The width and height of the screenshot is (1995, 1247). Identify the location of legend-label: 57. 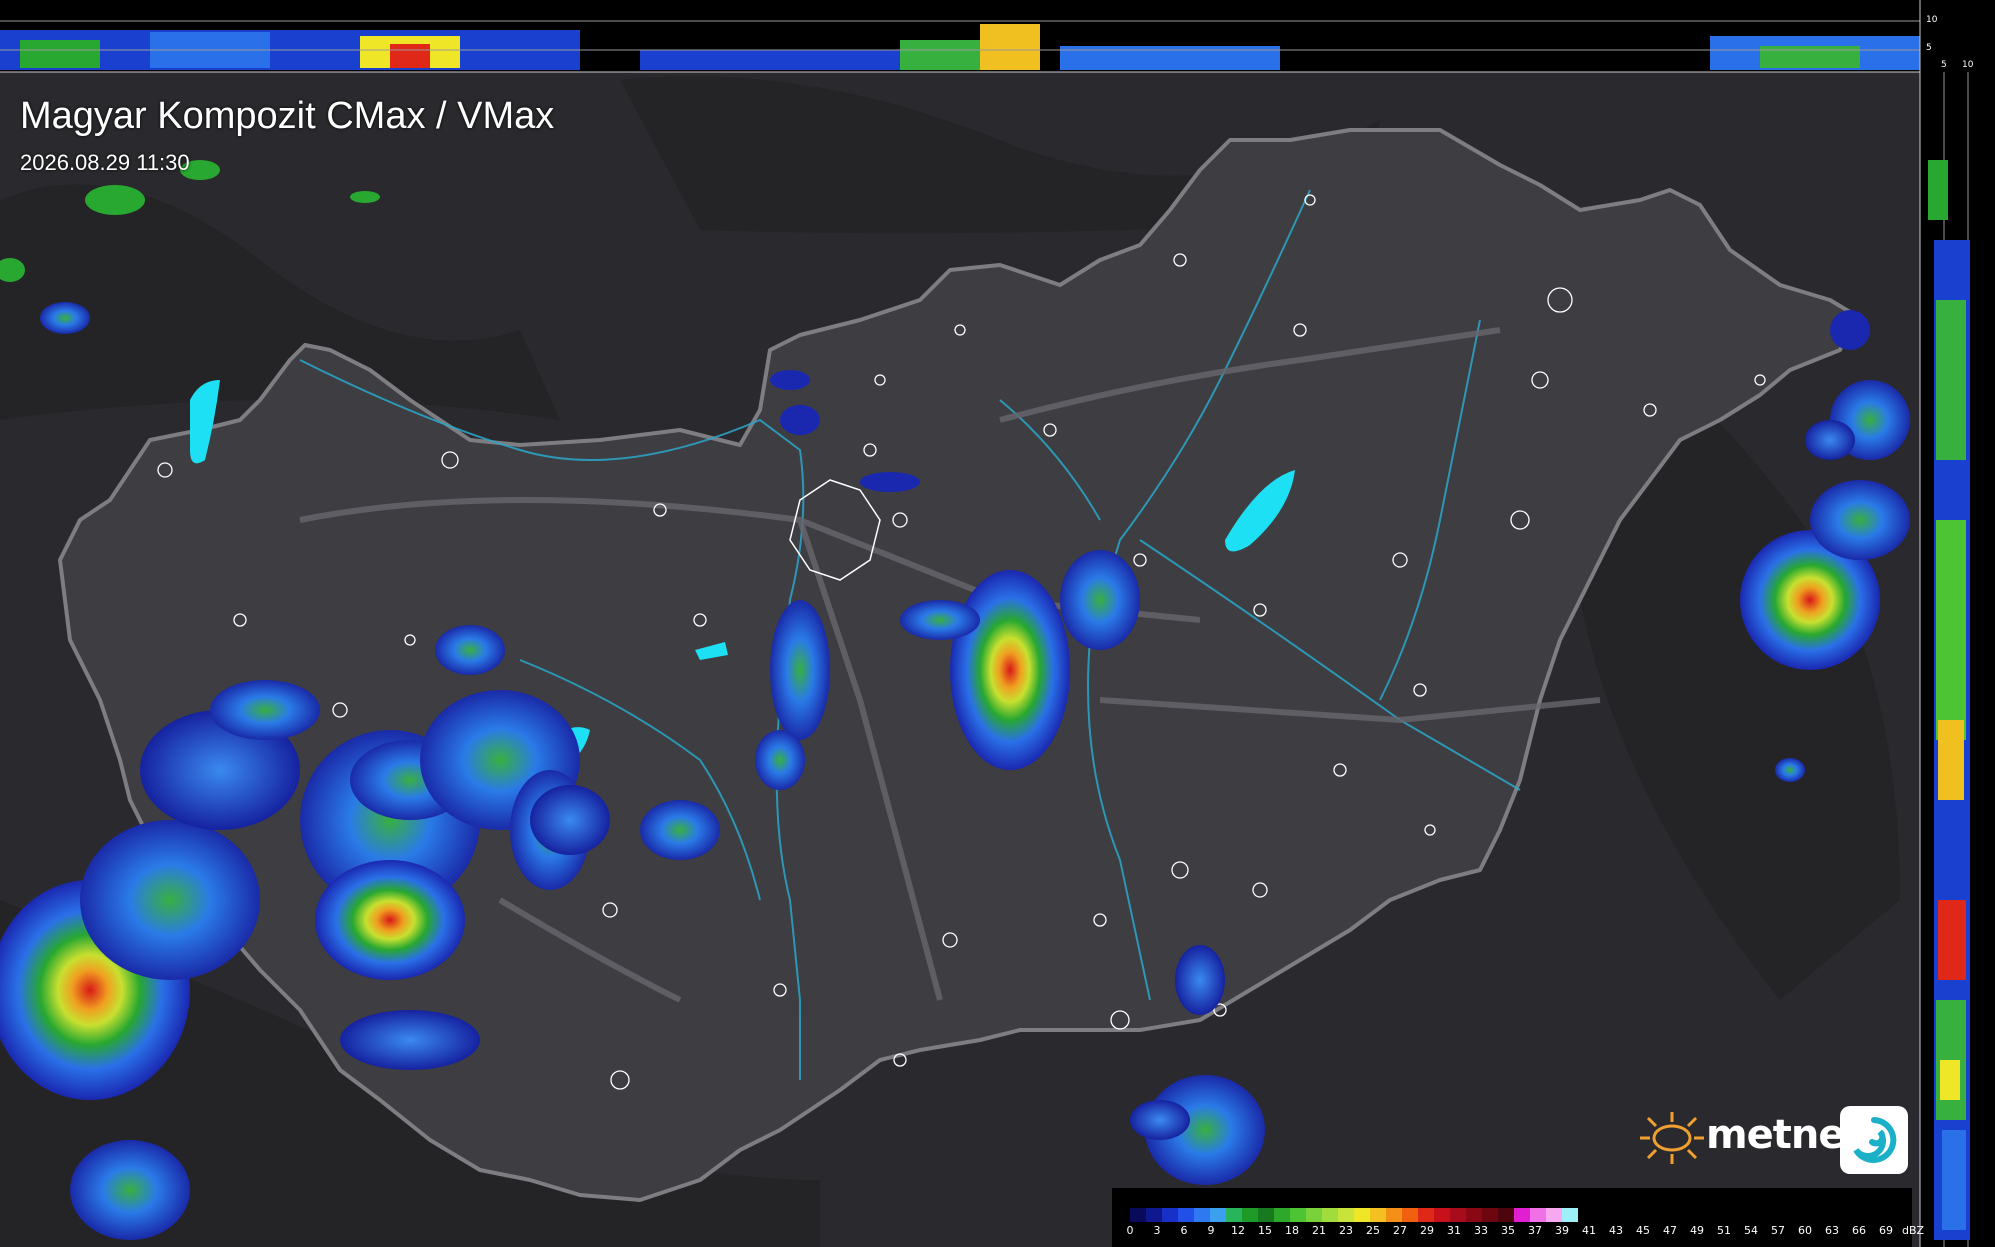
(1778, 1230).